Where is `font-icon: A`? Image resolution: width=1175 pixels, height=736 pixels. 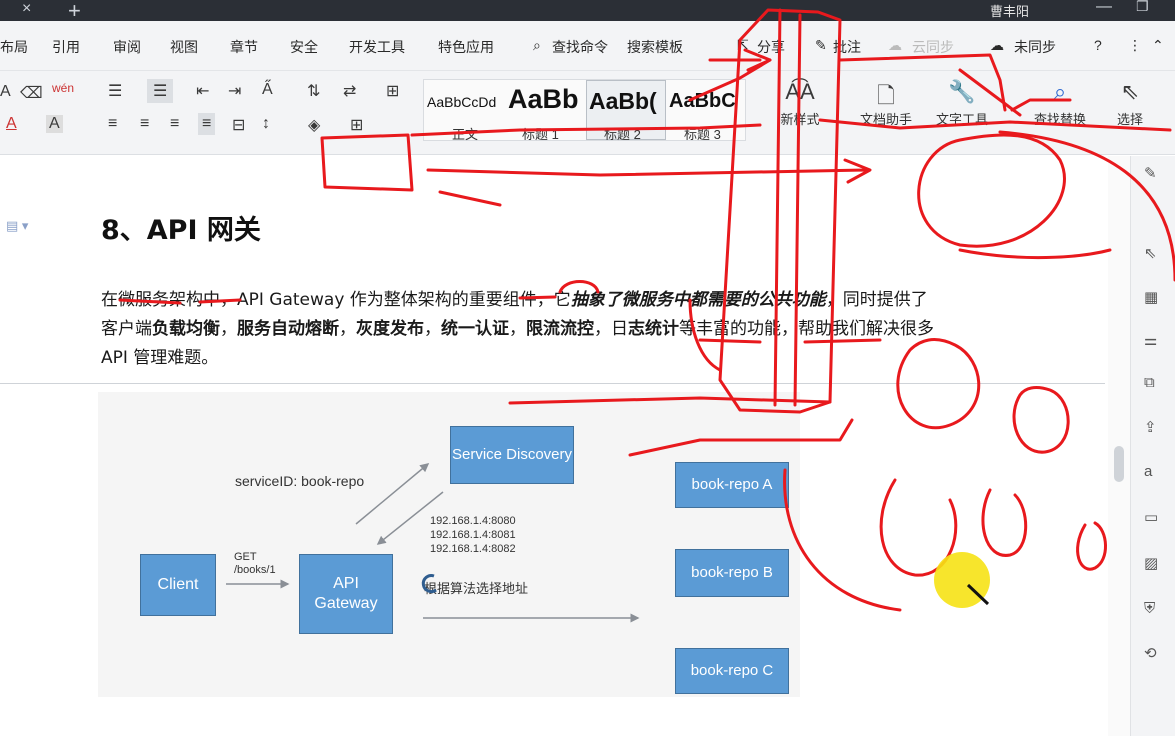 font-icon: A is located at coordinates (5, 92).